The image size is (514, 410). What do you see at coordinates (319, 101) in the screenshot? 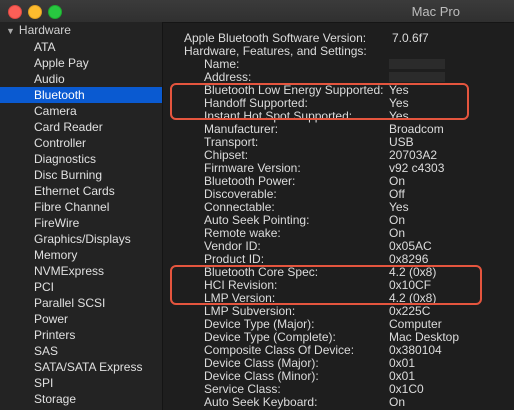
I see `highlight-box-features` at bounding box center [319, 101].